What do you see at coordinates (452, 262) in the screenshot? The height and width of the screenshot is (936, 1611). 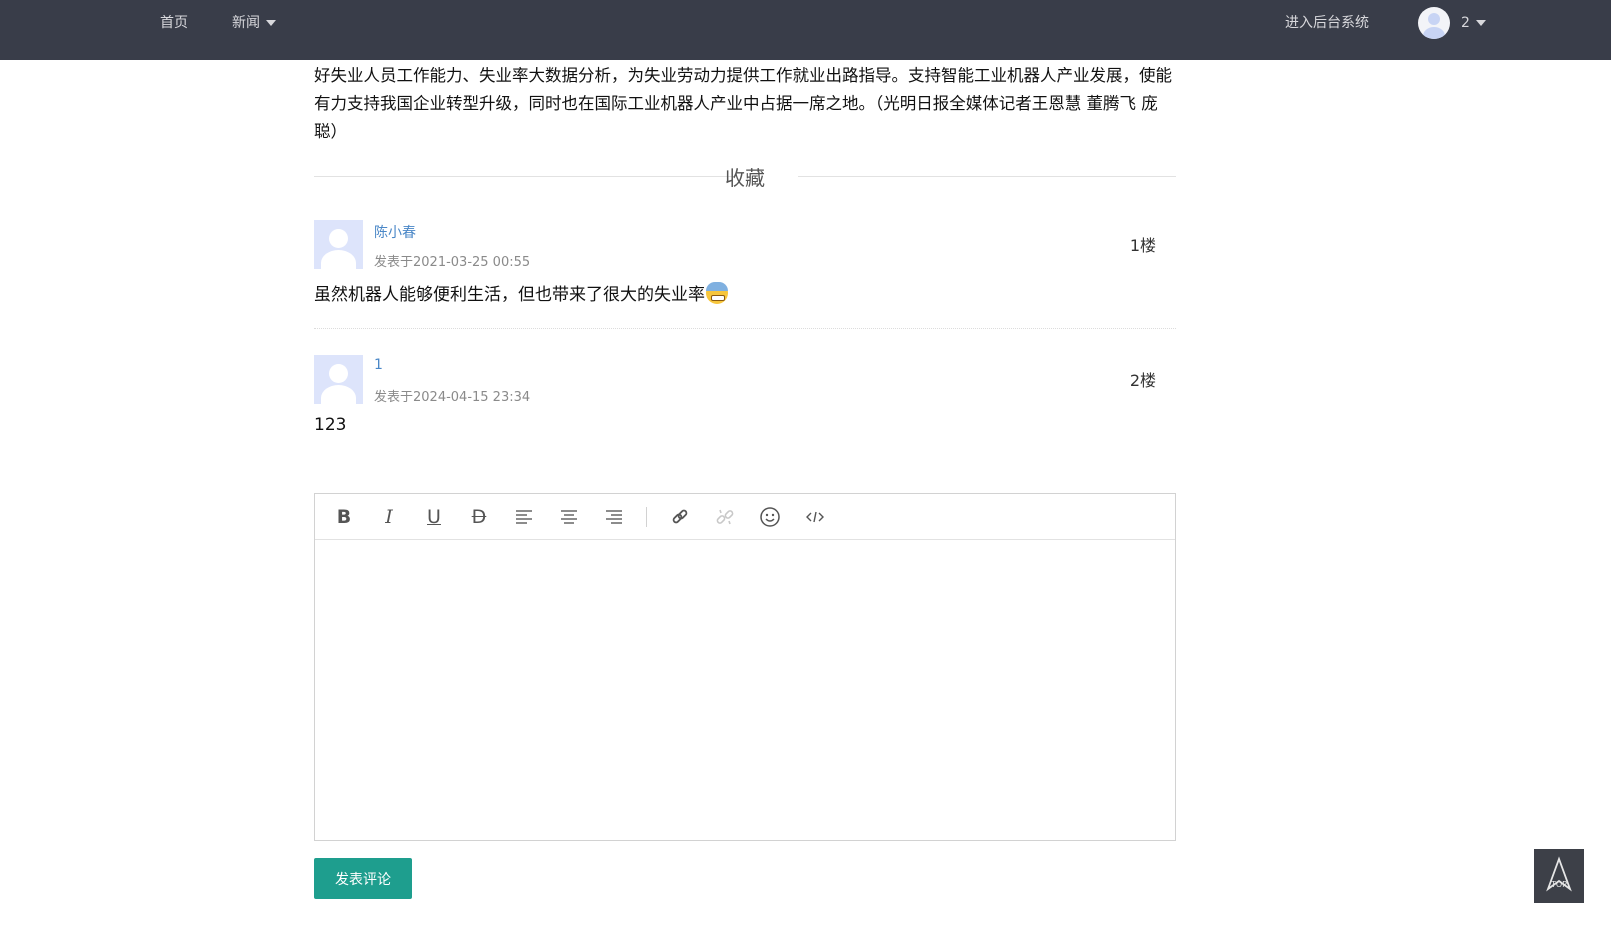 I see `comment-time: 发表于2021-03-25 00:55` at bounding box center [452, 262].